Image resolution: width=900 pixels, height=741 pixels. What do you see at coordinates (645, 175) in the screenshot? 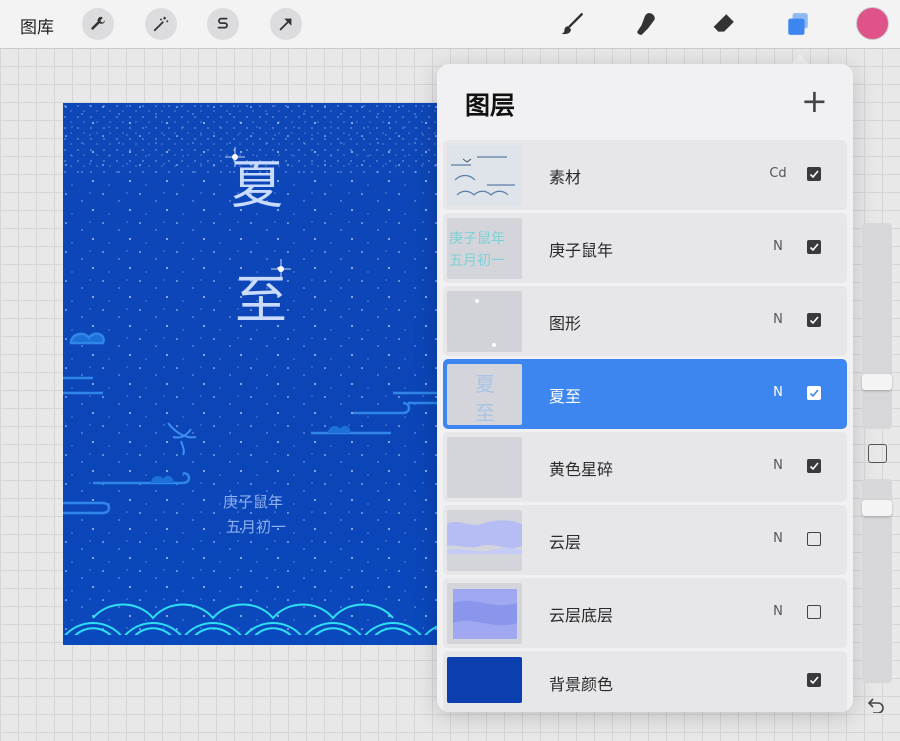
I see `layer-row-sucai: 素材 Cd` at bounding box center [645, 175].